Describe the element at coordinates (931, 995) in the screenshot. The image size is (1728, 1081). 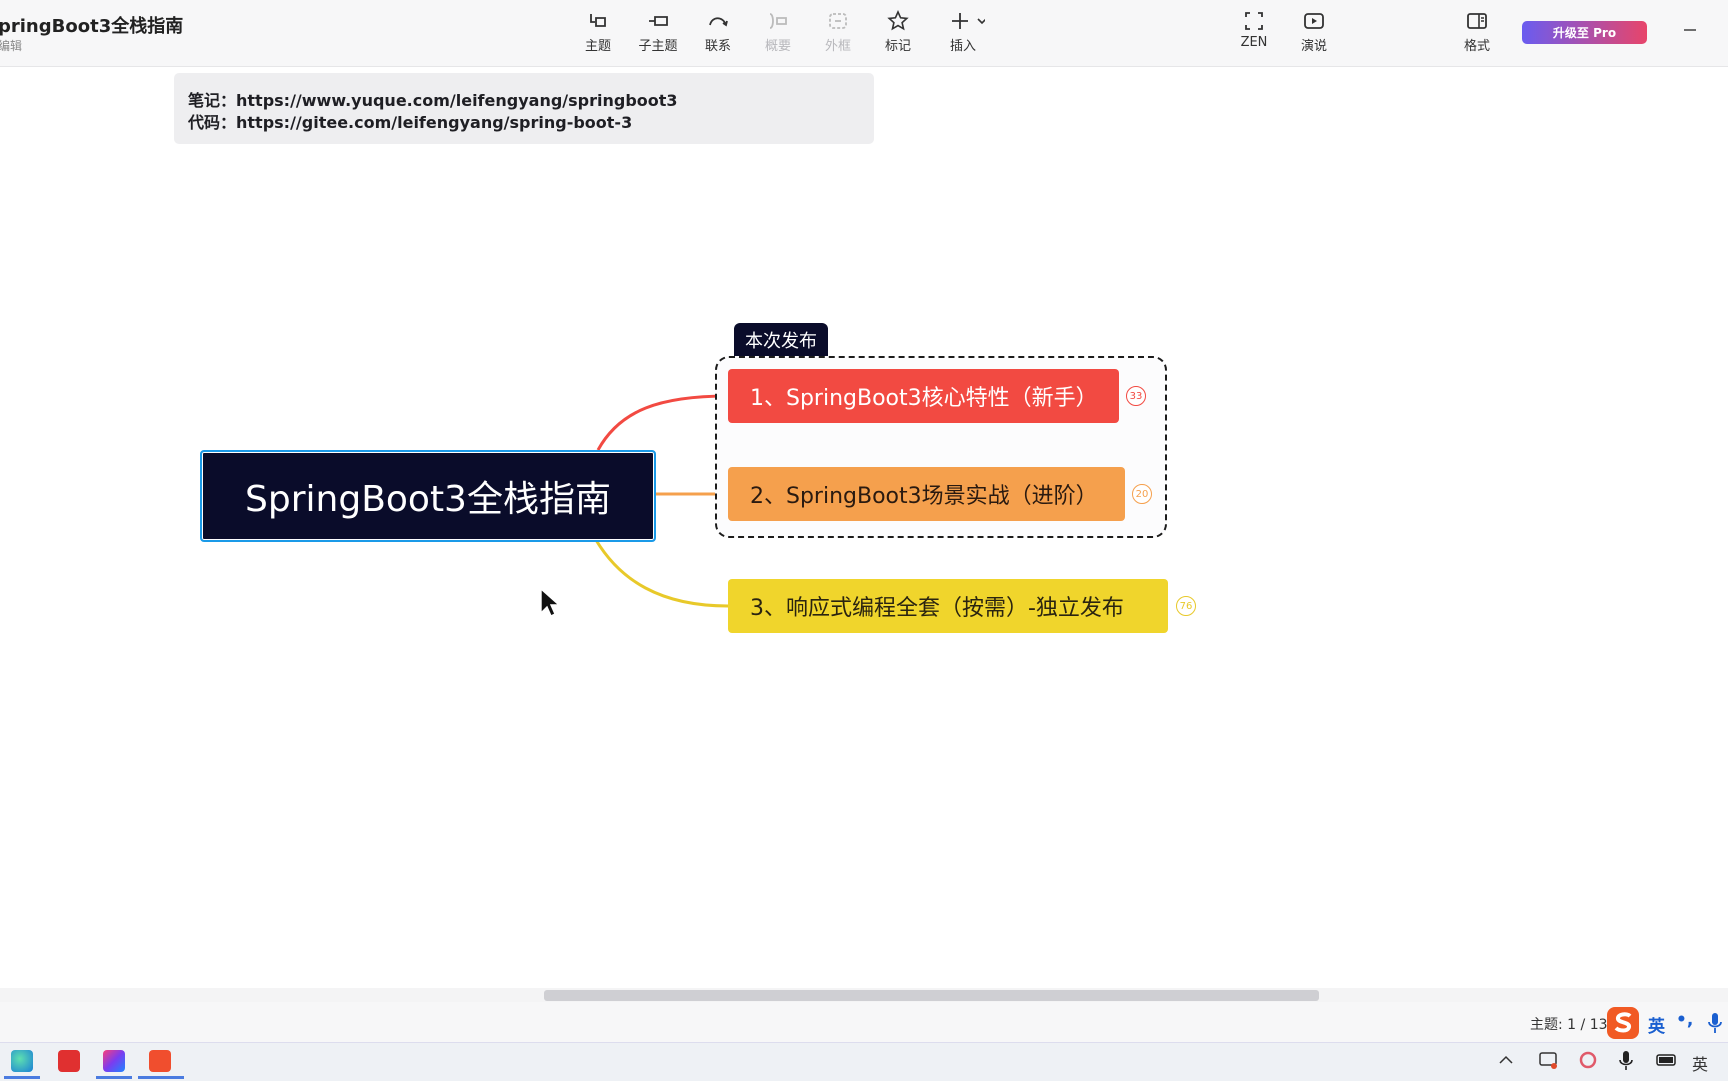
I see `horizontal-scrollbar-thumb` at that location.